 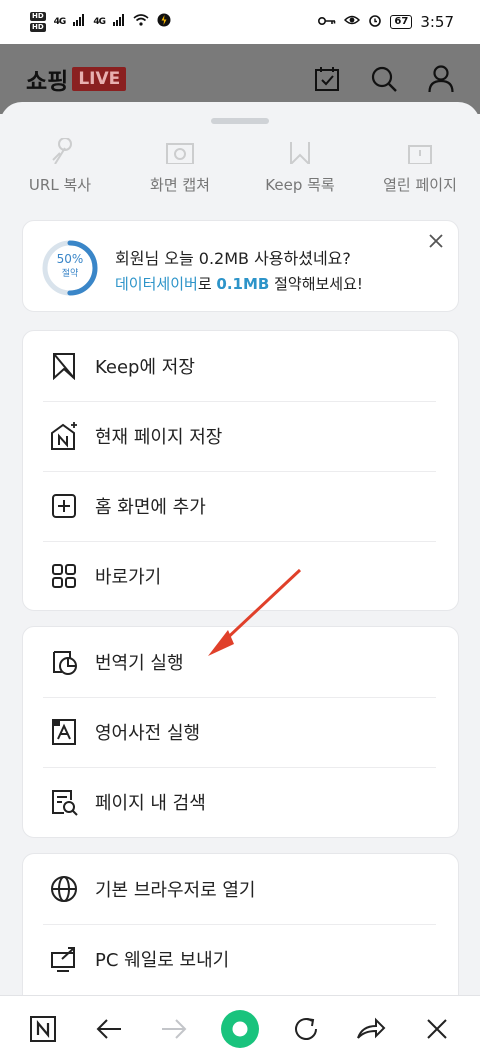 I want to click on refresh-icon, so click(x=306, y=1029).